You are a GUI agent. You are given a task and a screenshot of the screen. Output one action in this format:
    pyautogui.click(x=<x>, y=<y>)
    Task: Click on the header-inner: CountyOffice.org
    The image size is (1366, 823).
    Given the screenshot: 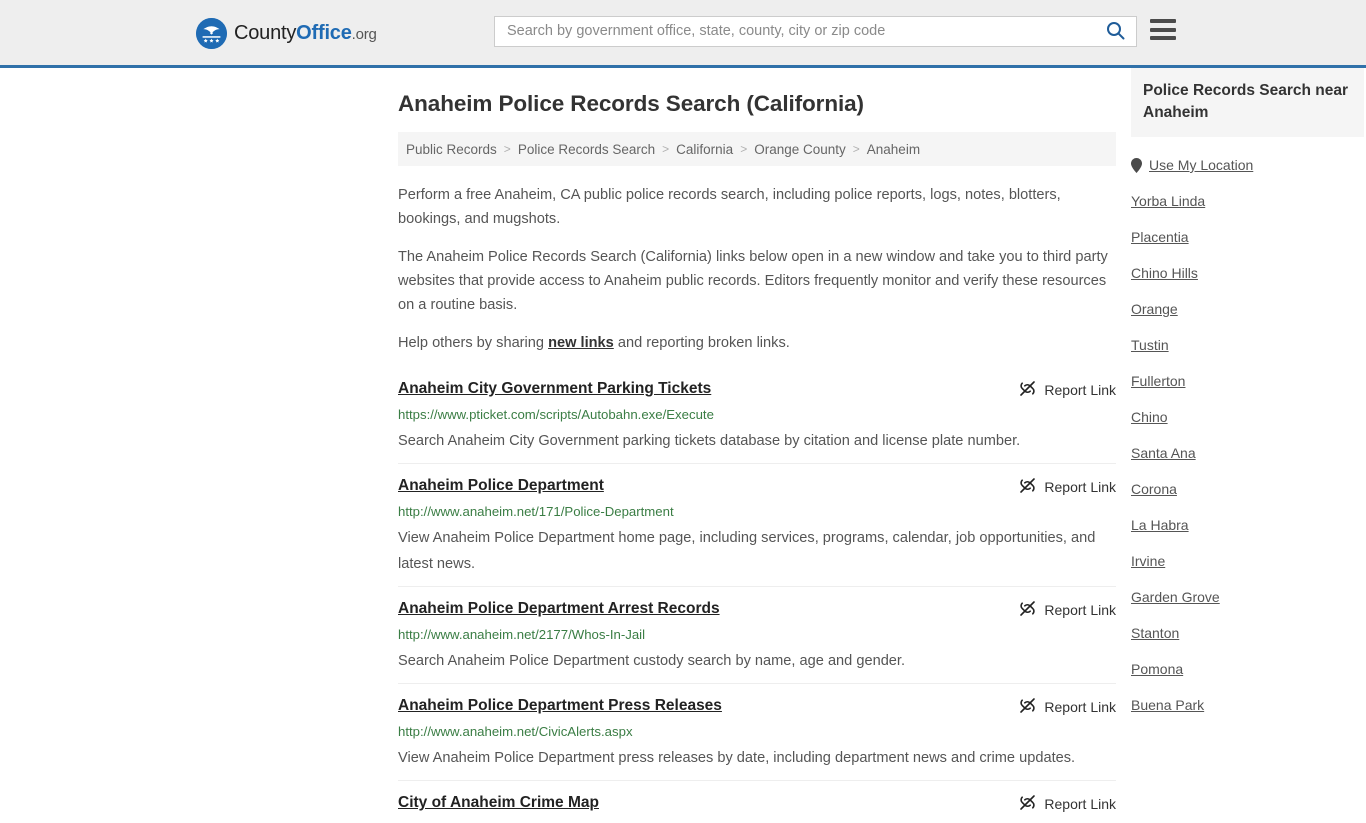 What is the action you would take?
    pyautogui.click(x=683, y=32)
    